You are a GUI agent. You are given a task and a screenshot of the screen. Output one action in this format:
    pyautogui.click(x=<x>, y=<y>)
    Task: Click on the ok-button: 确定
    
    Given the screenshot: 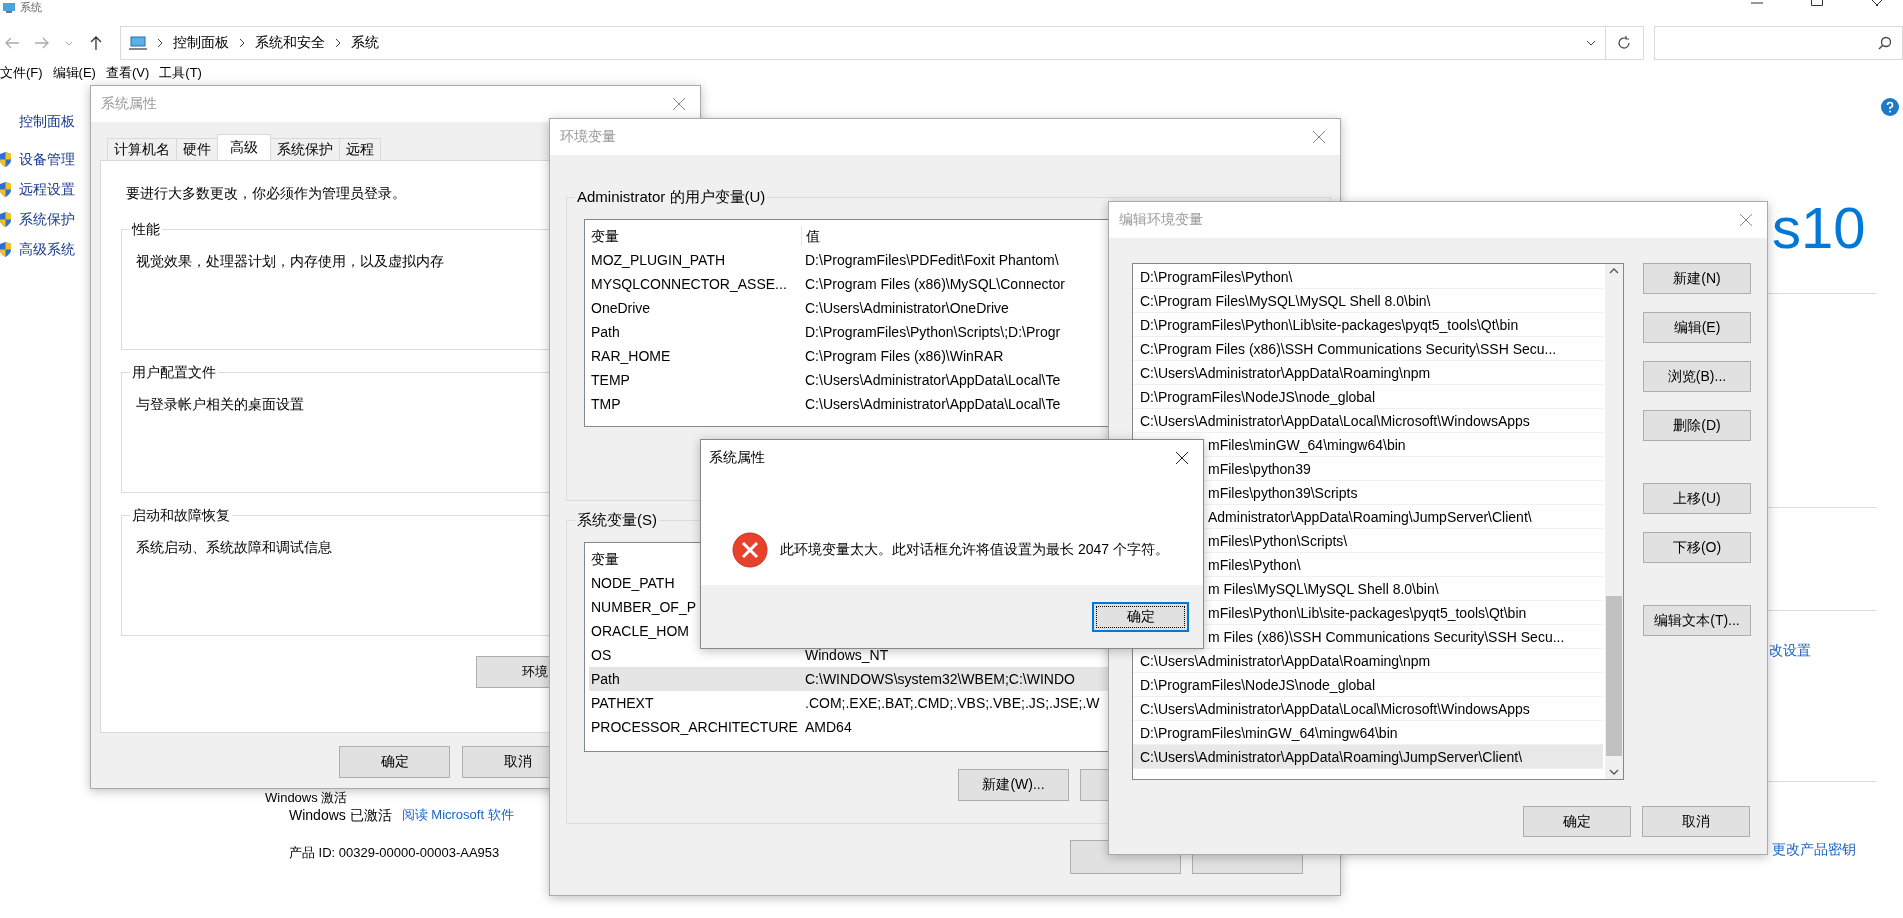 What is the action you would take?
    pyautogui.click(x=1140, y=616)
    